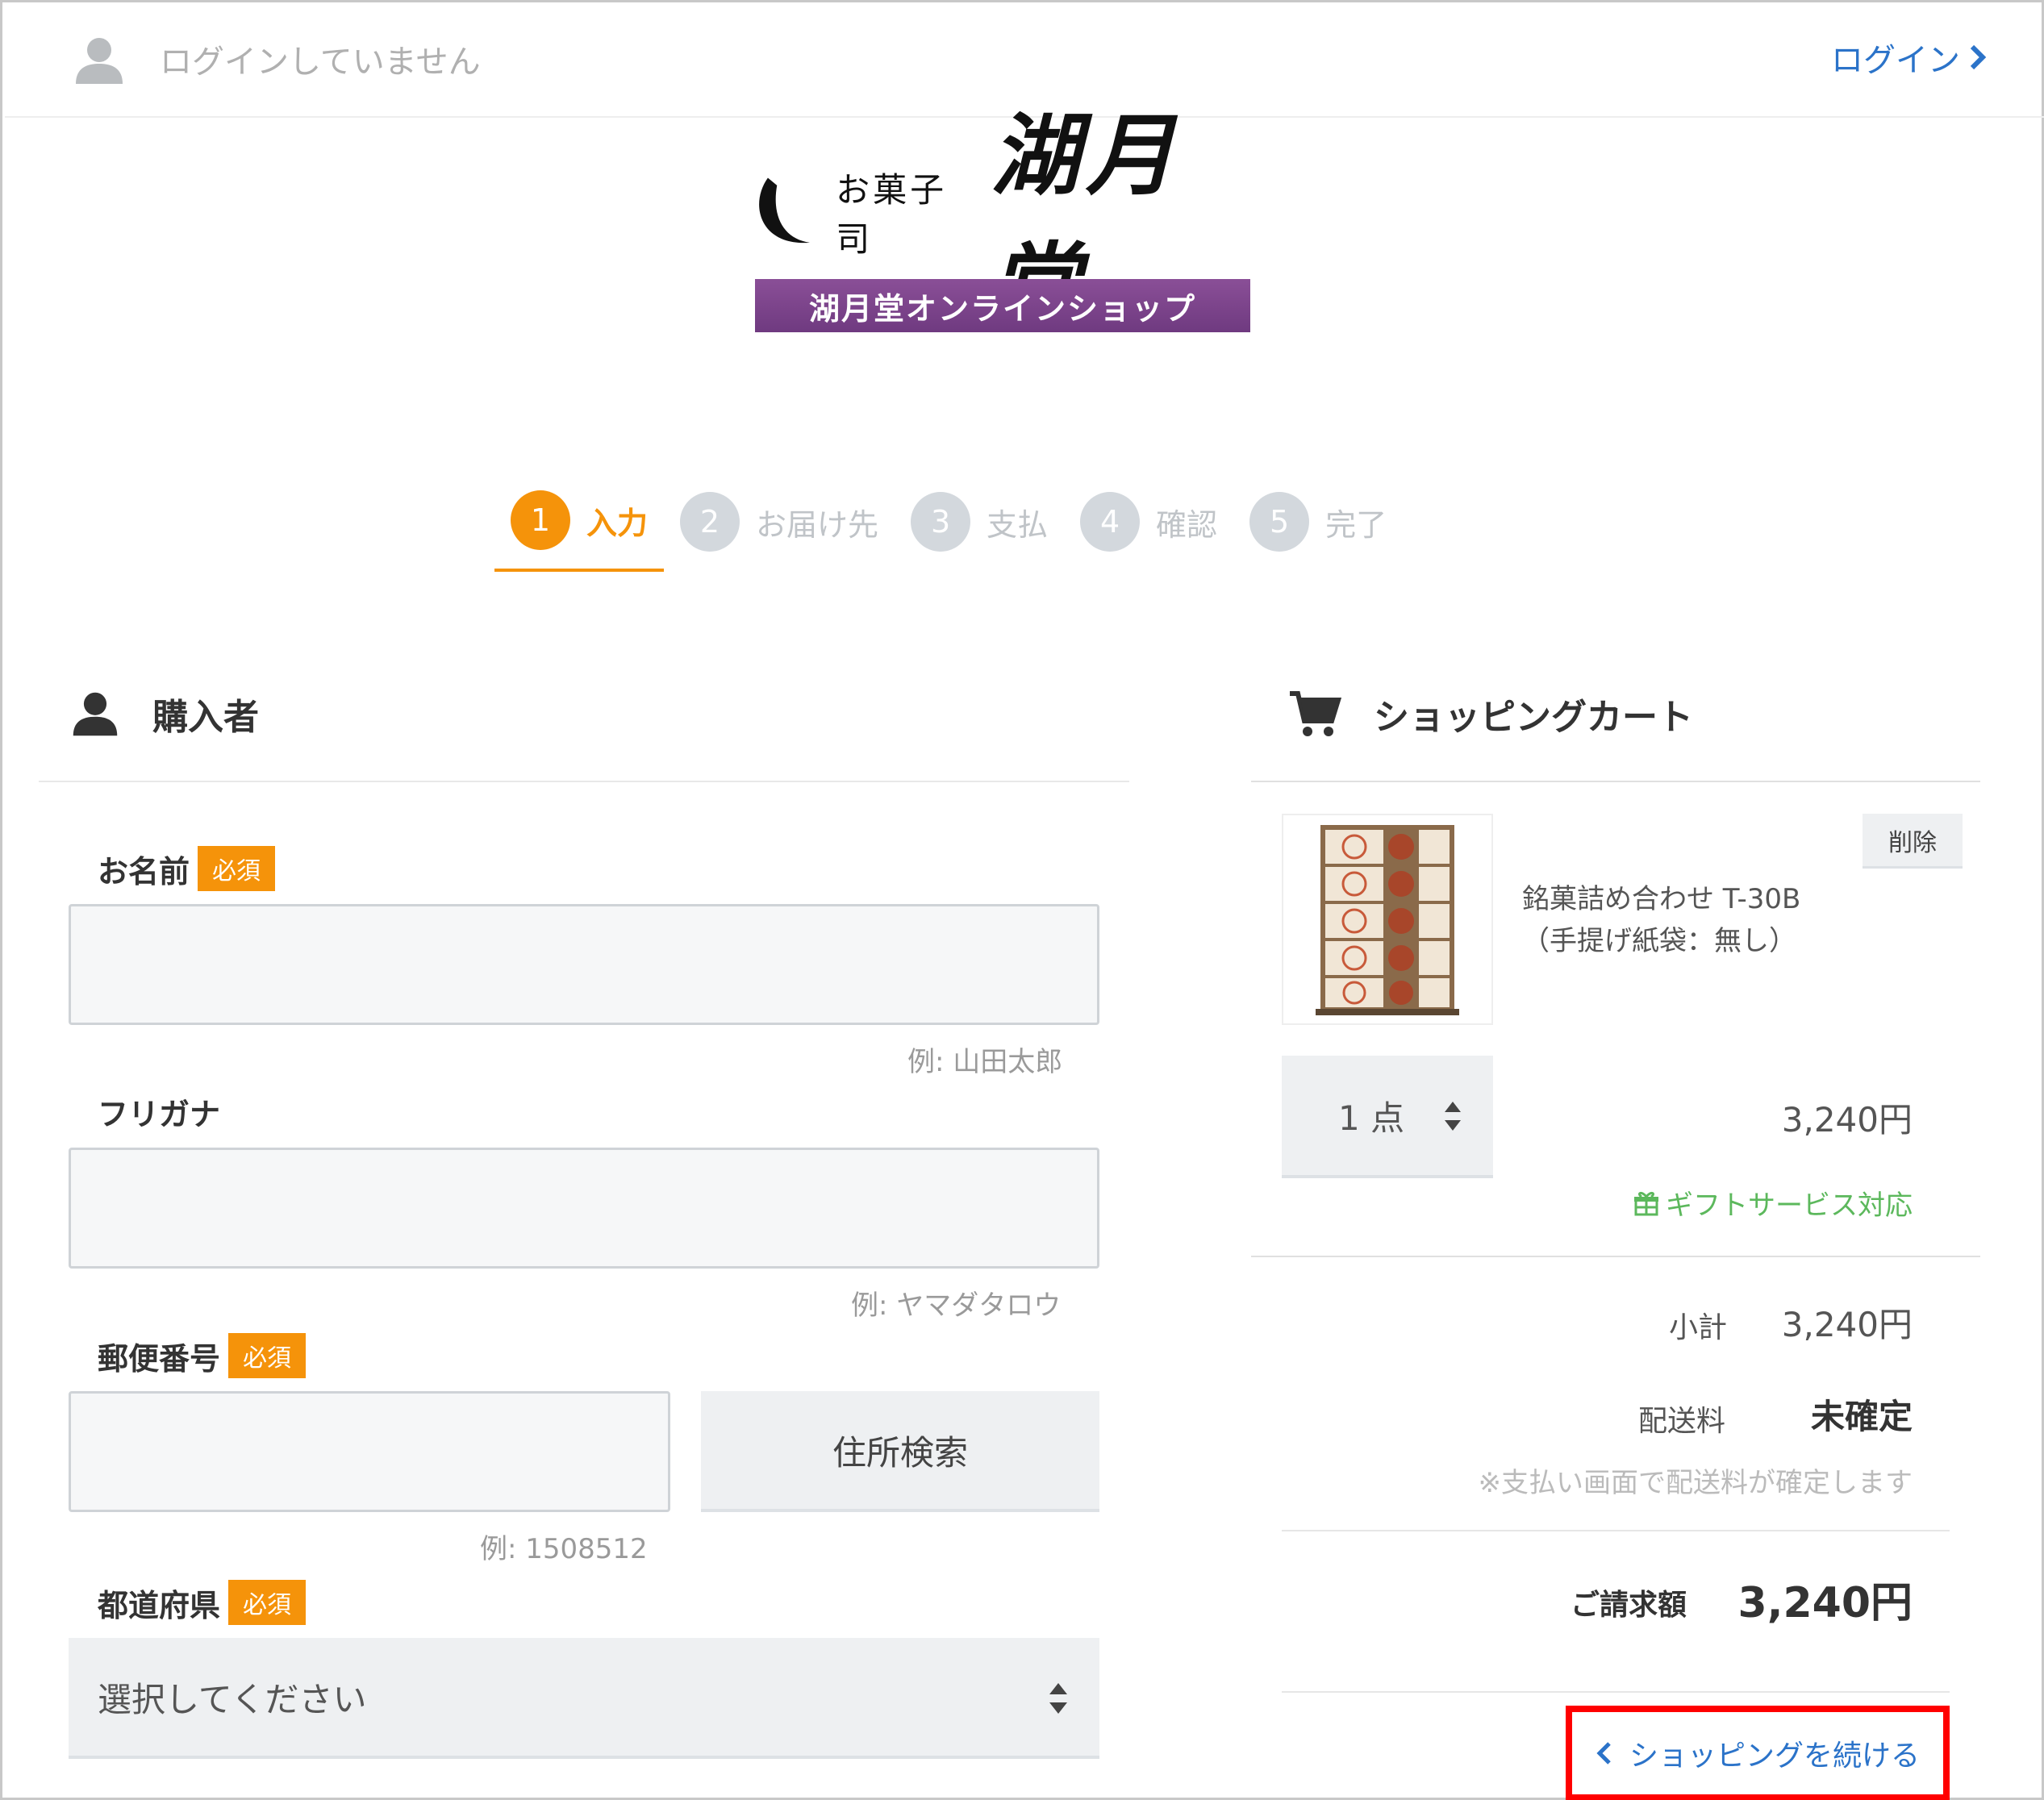 This screenshot has width=2044, height=1800. What do you see at coordinates (233, 1699) in the screenshot?
I see `prefecture-selected-value: 選択してください` at bounding box center [233, 1699].